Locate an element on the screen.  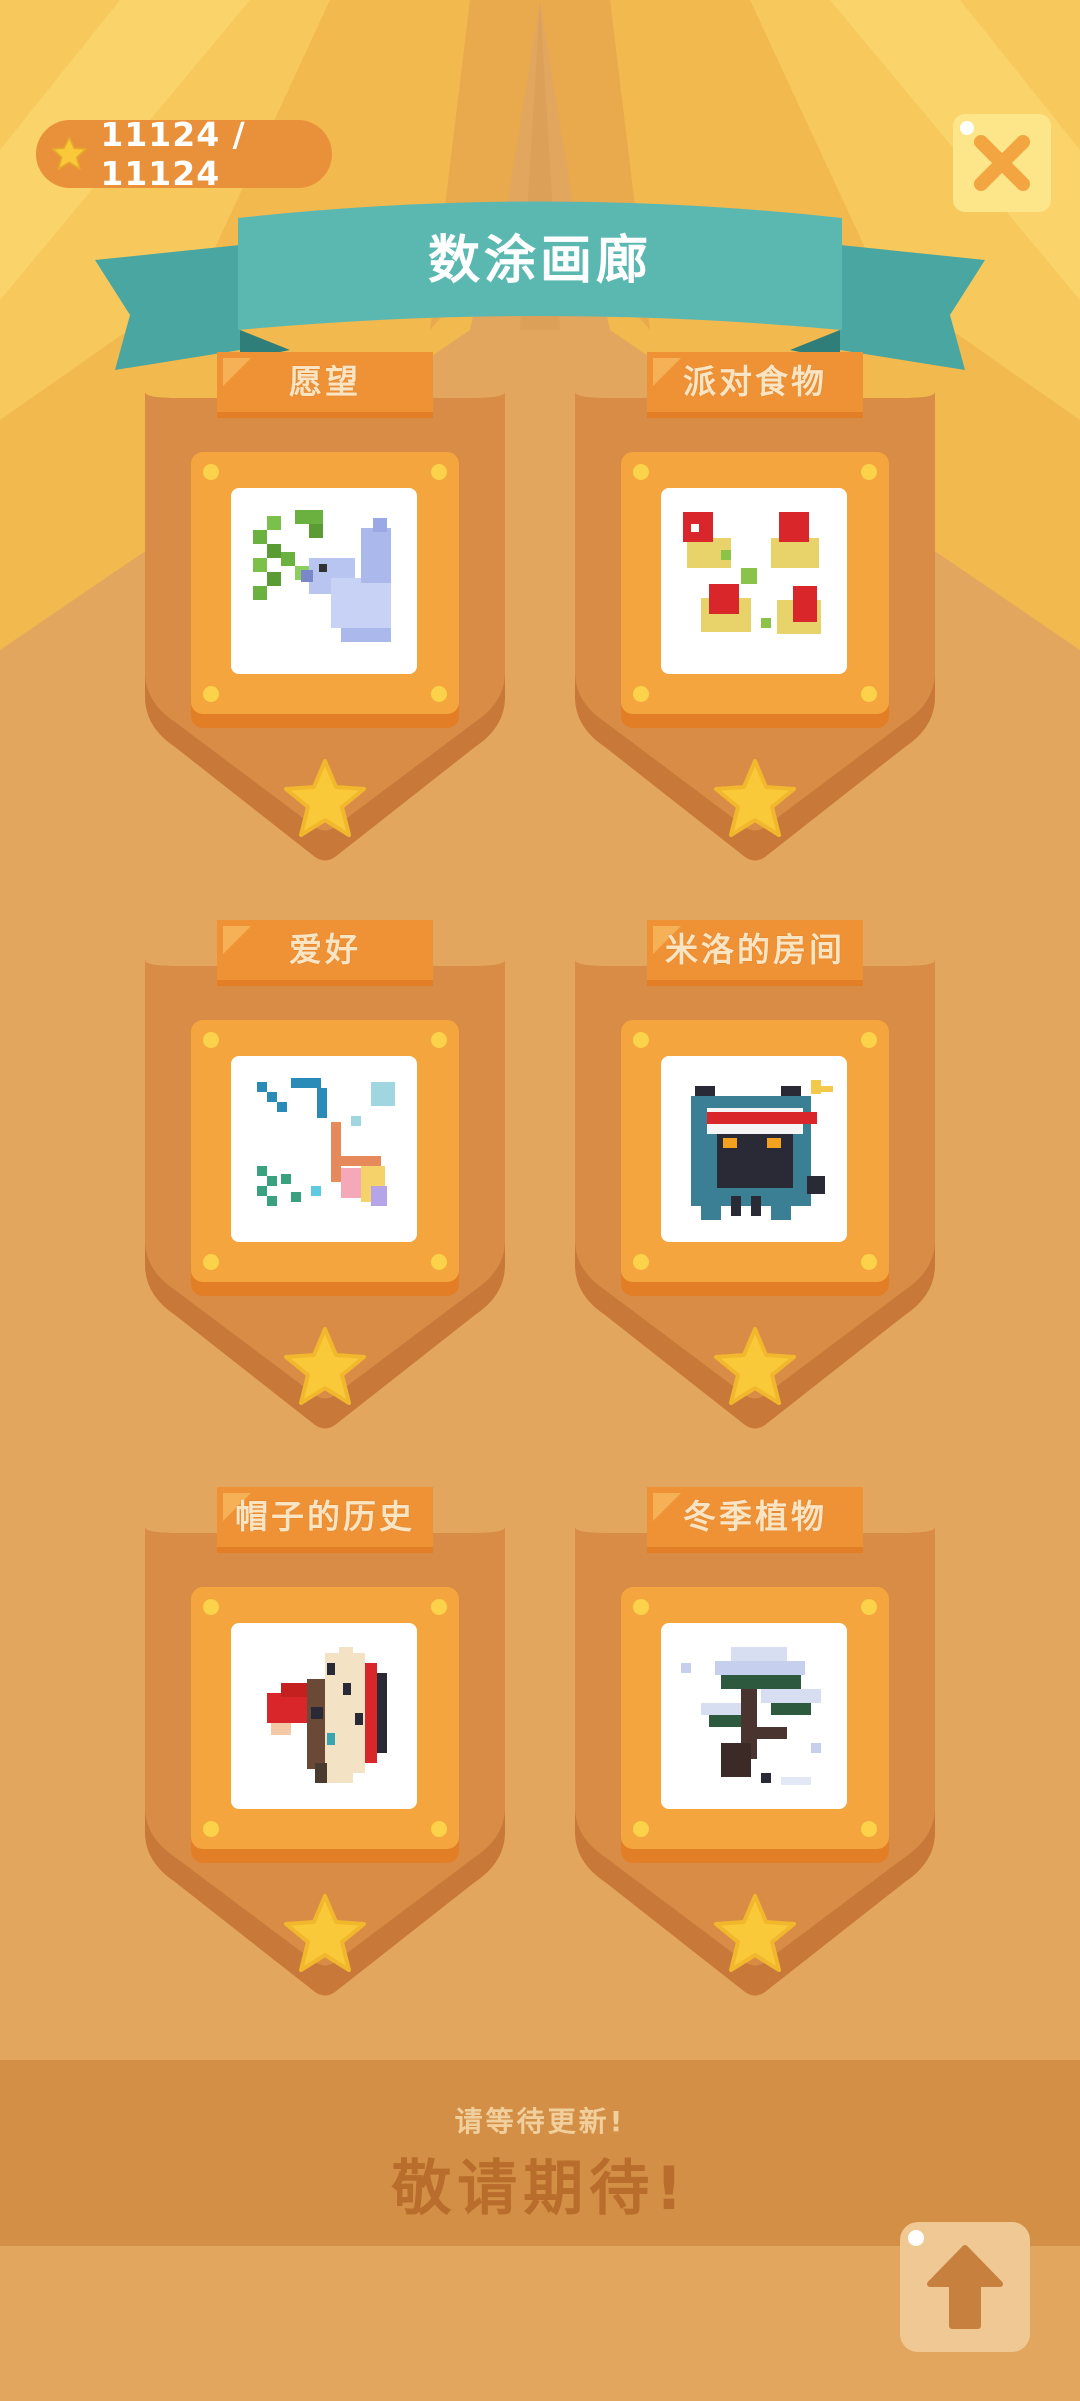
snowy-tree-art is located at coordinates (751, 1716).